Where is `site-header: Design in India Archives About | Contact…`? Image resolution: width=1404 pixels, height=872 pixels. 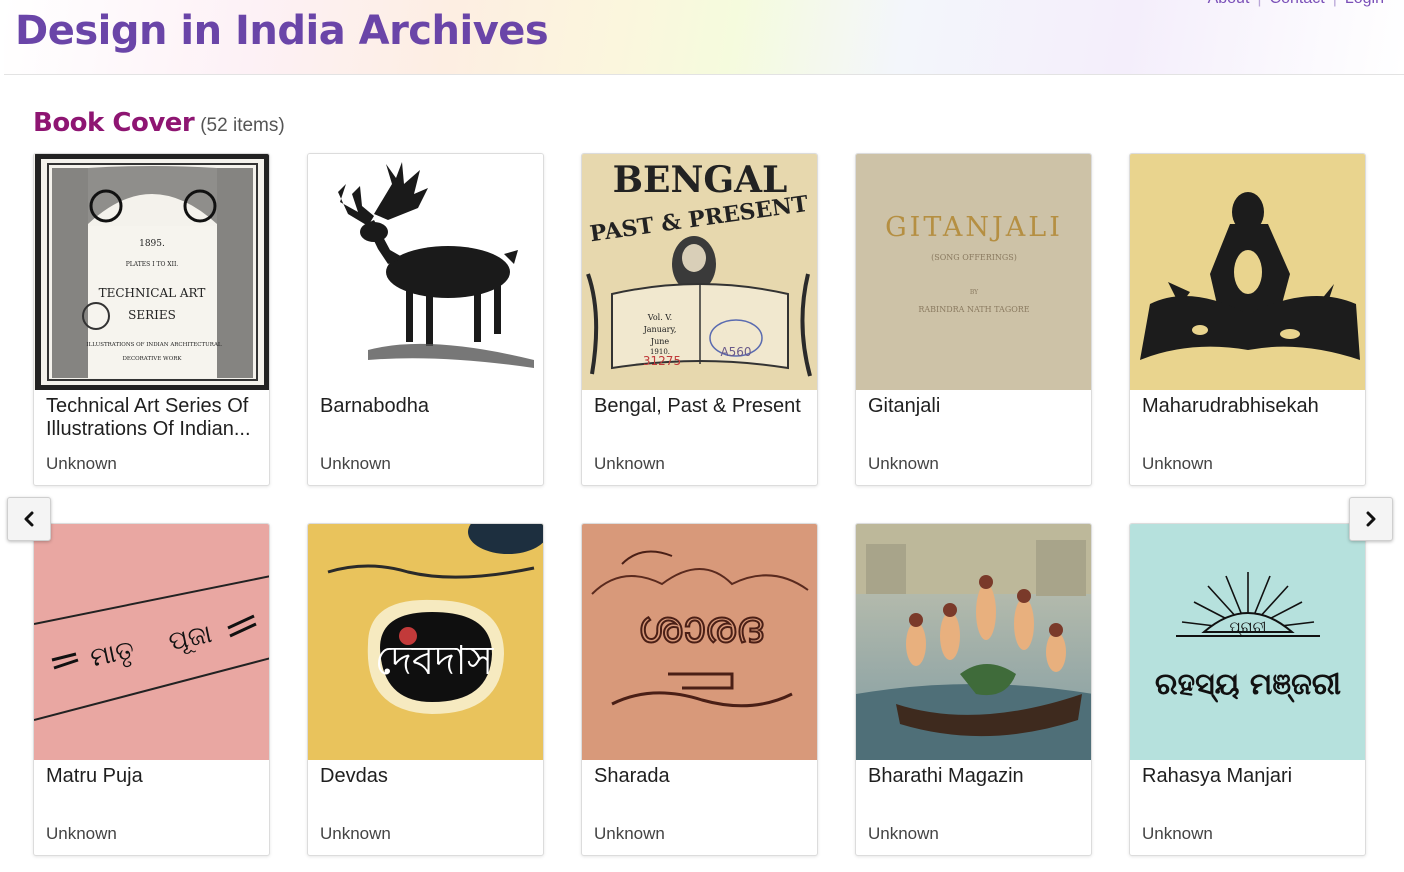
site-header: Design in India Archives About | Contact… is located at coordinates (704, 37).